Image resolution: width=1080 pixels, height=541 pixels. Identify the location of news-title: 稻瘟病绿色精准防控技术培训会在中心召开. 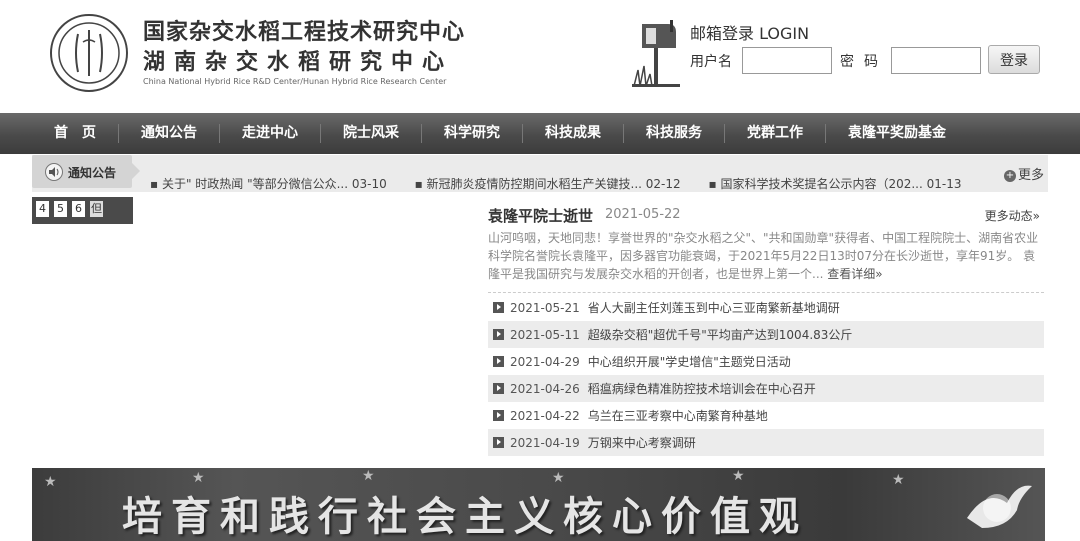
(702, 388).